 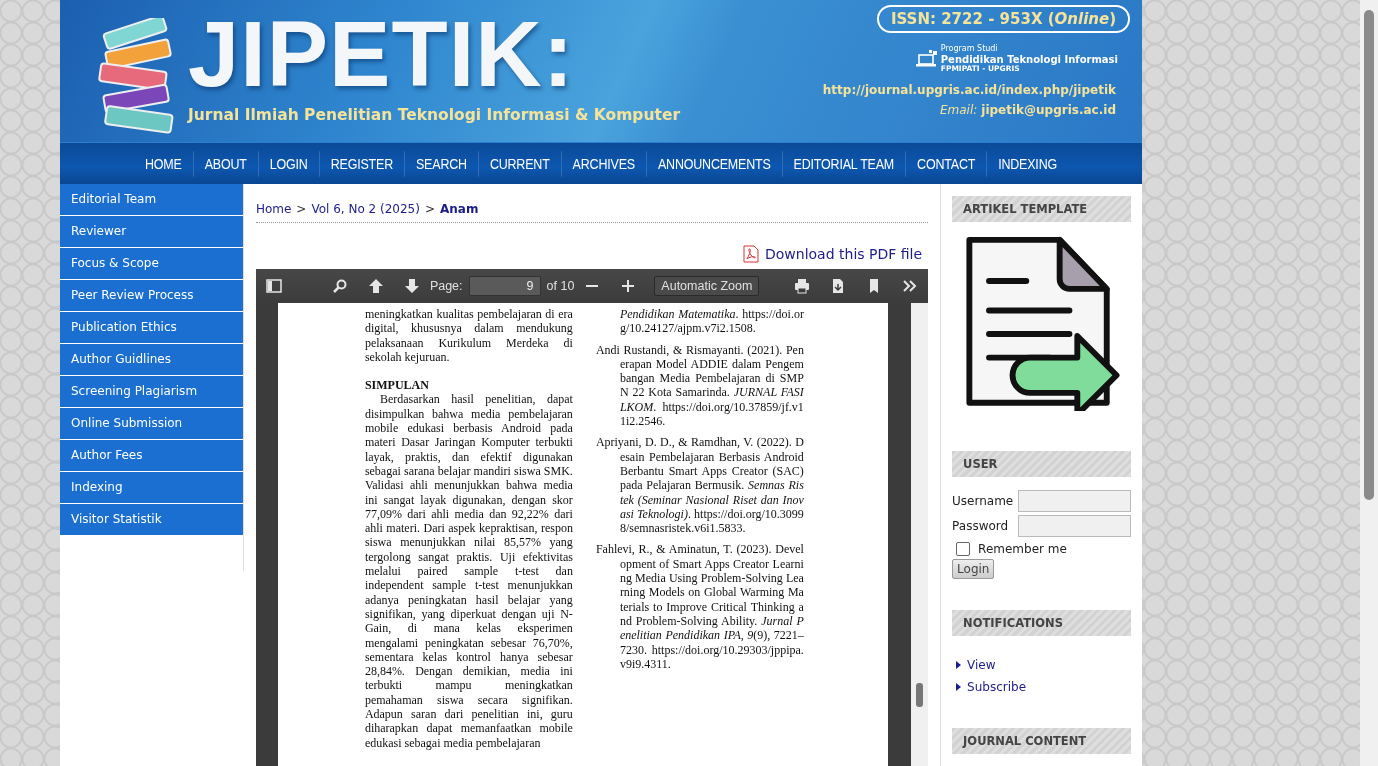 I want to click on nav-link: LOGIN, so click(x=288, y=163).